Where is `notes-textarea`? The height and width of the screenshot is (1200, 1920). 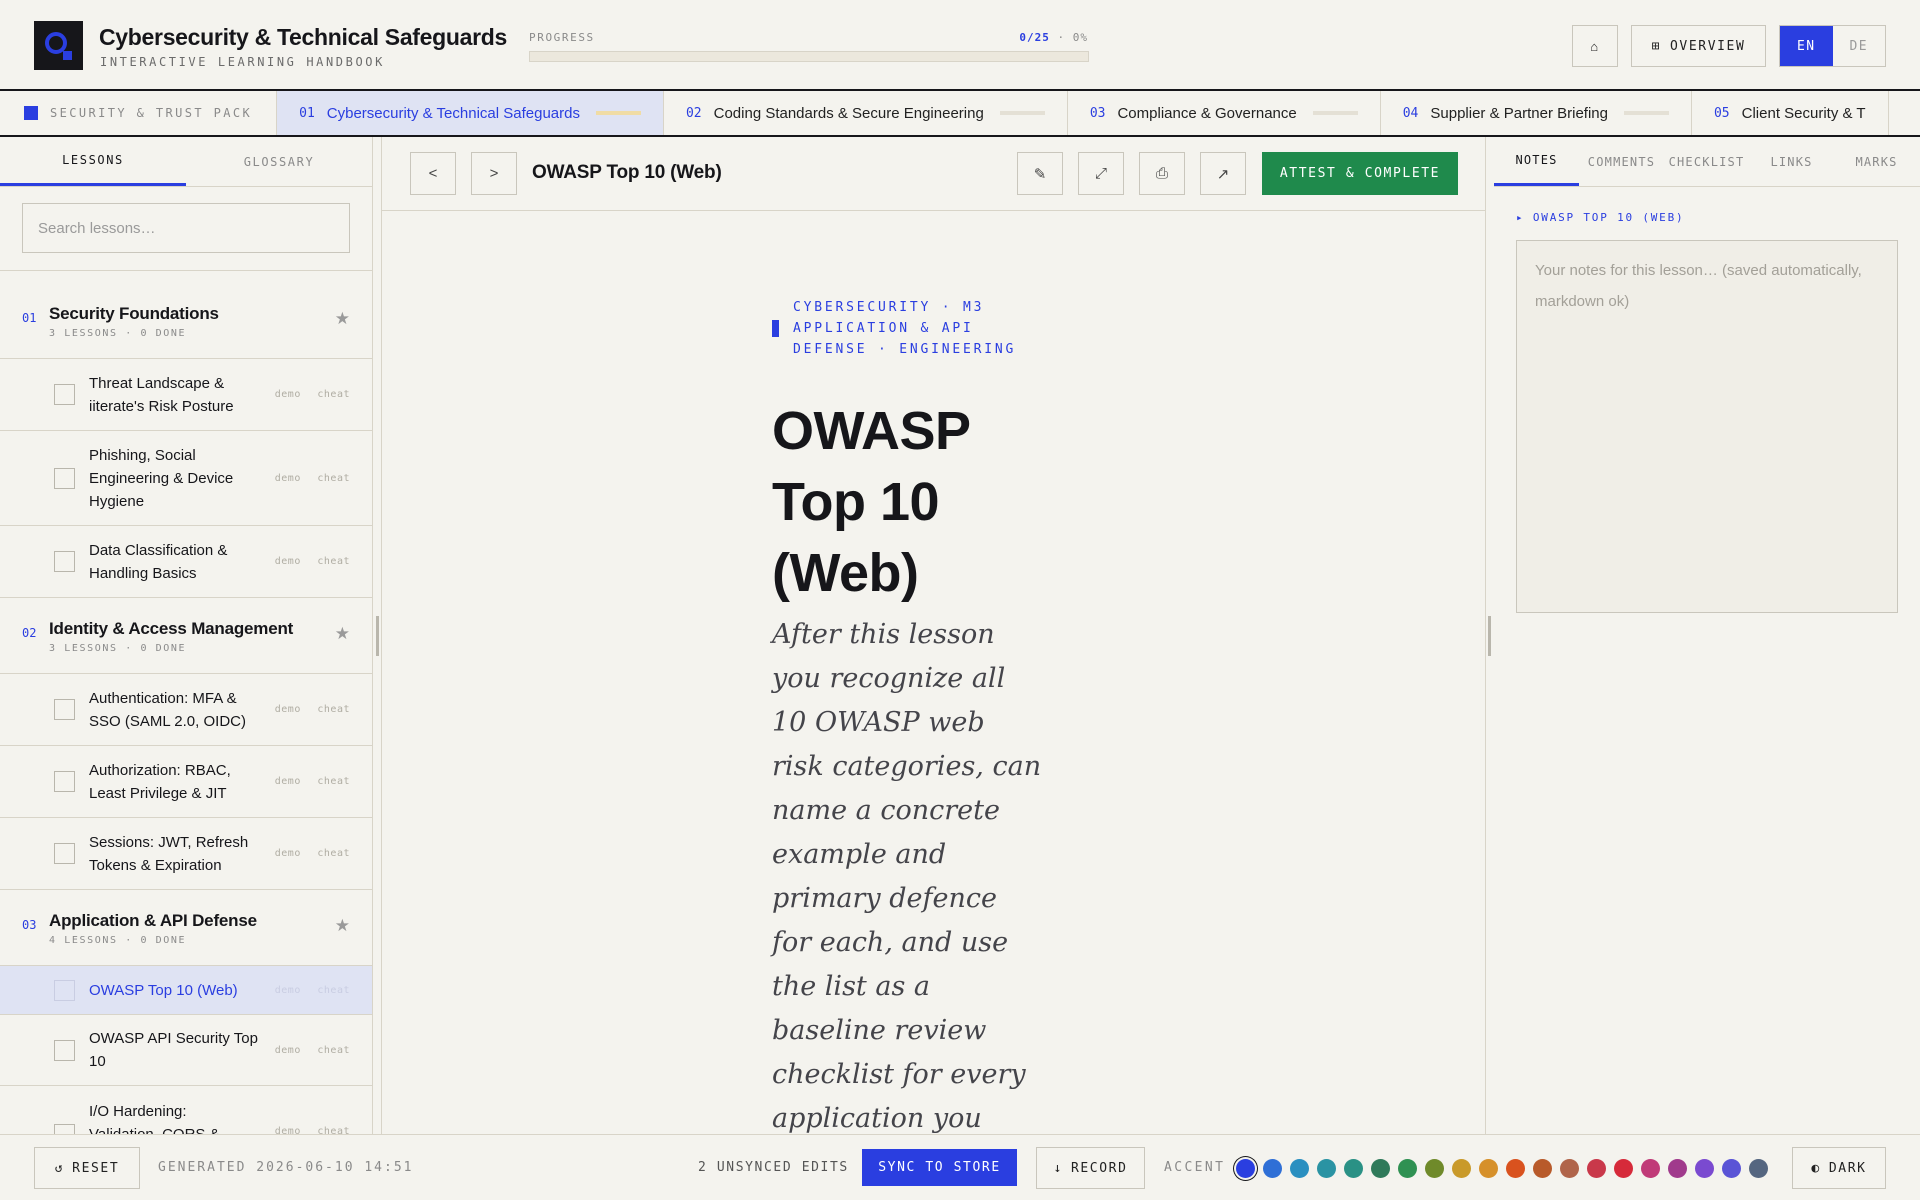 notes-textarea is located at coordinates (1707, 426).